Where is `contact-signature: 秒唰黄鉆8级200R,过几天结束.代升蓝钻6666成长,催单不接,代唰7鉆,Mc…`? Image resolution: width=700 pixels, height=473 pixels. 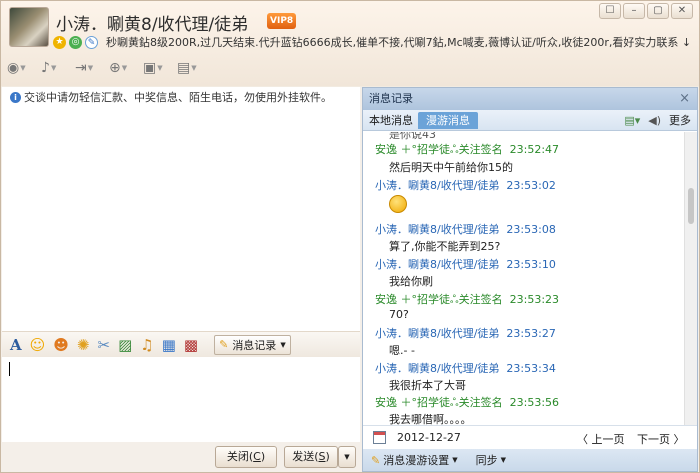 contact-signature: 秒唰黄鉆8级200R,过几天结束.代升蓝钻6666成长,催单不接,代唰7鉆,Mc… is located at coordinates (399, 42).